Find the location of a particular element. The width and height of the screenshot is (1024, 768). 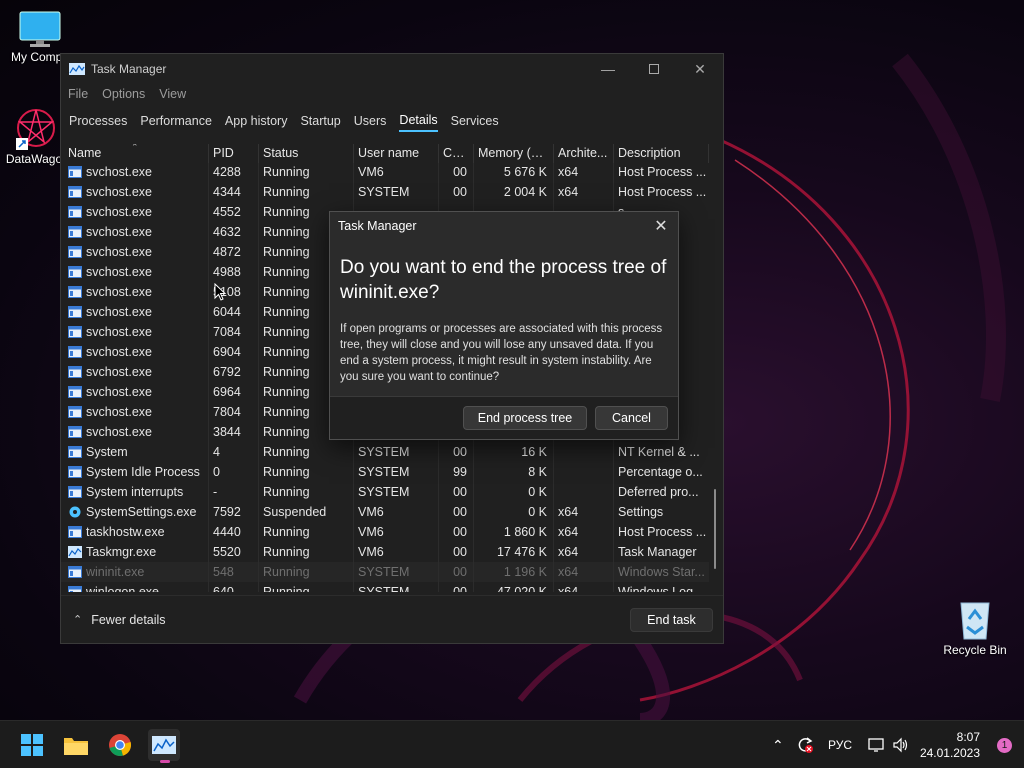

maximize-button is located at coordinates (654, 69).